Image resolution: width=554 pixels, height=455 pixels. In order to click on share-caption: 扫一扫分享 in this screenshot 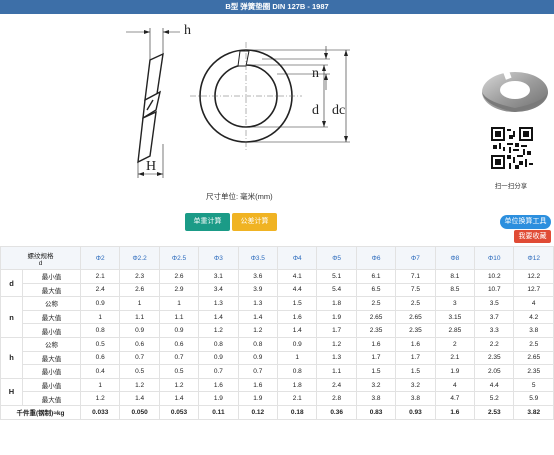, I will do `click(511, 186)`.